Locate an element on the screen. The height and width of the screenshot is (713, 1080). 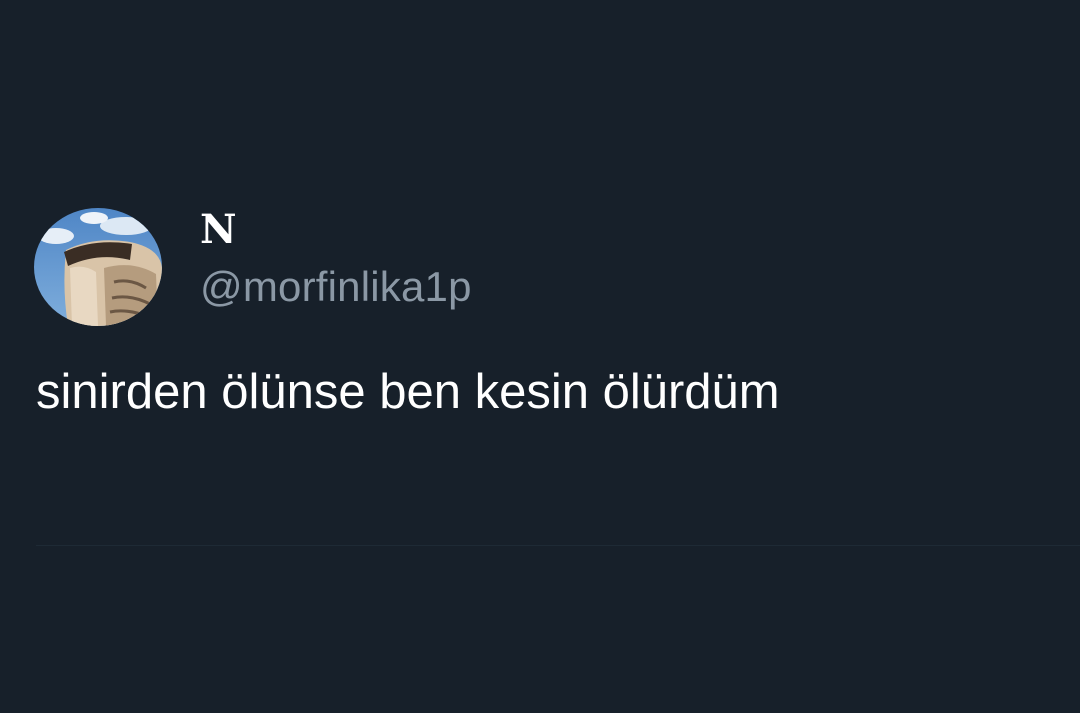
profile-photo-icon is located at coordinates (98, 267).